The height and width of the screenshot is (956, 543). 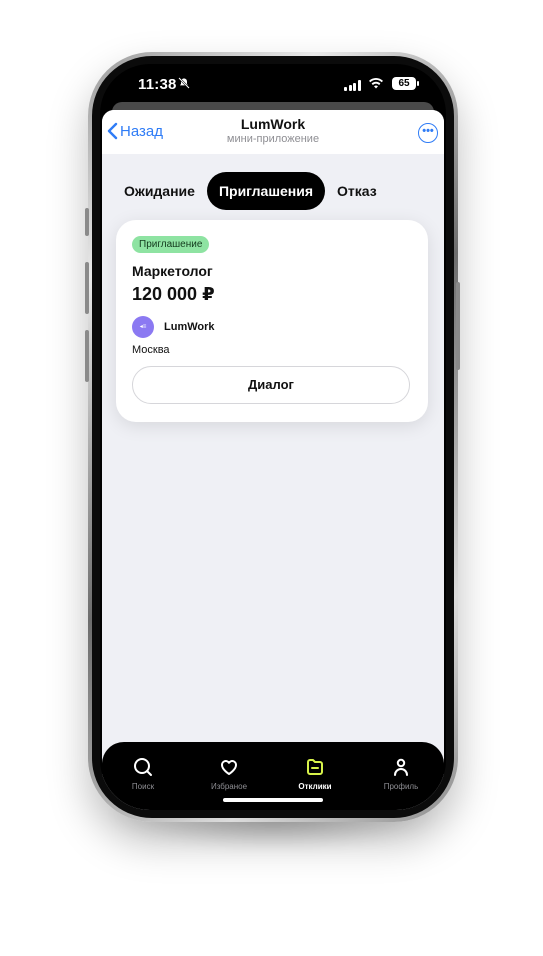 What do you see at coordinates (229, 786) in the screenshot?
I see `tabbar-label: Избраное` at bounding box center [229, 786].